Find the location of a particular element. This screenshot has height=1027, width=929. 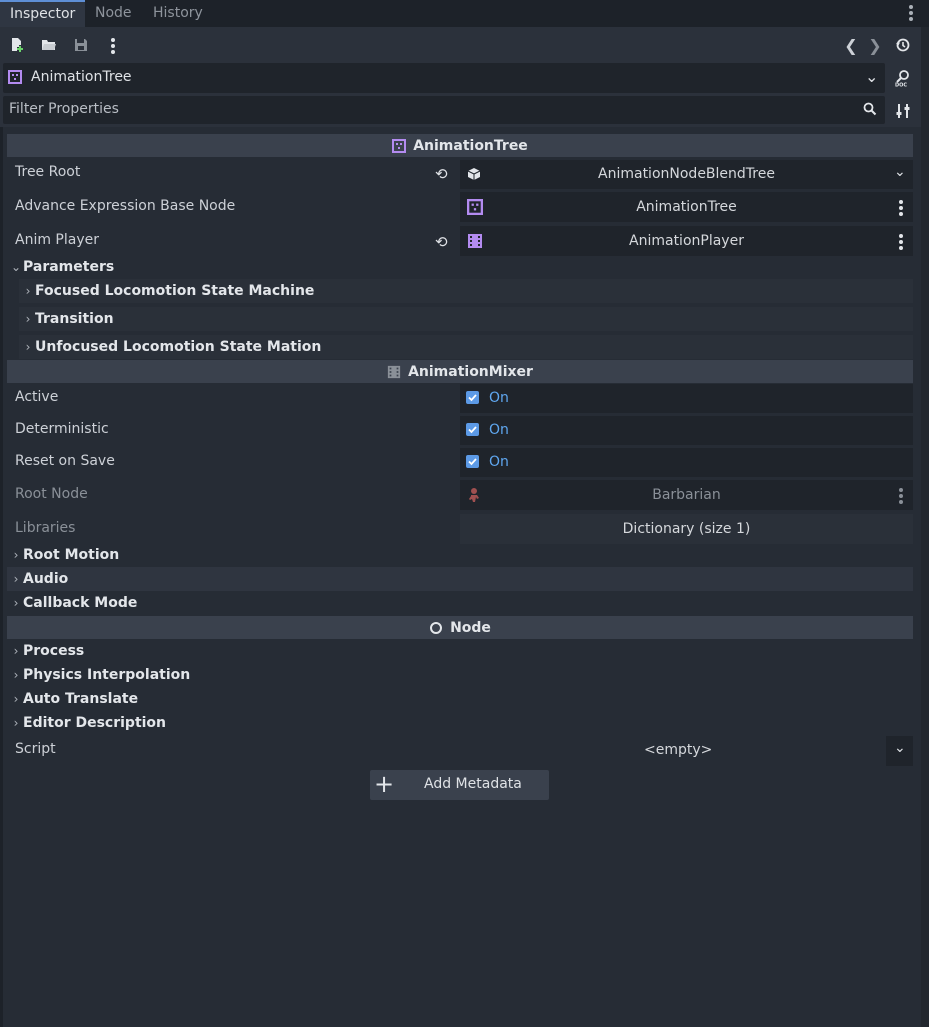

tree-root-value: AnimationNodeBlendTree ⌄ is located at coordinates (686, 174).